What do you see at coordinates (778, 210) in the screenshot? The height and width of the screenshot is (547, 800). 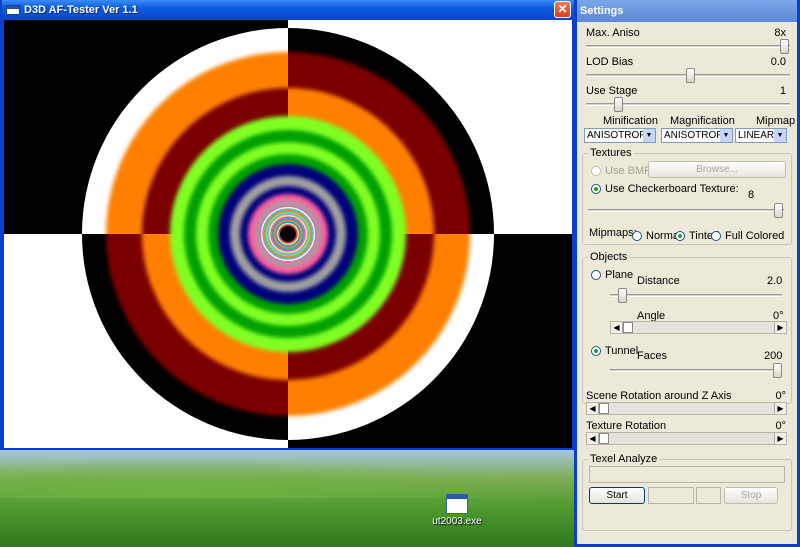 I see `checkerboard-slider-thumb` at bounding box center [778, 210].